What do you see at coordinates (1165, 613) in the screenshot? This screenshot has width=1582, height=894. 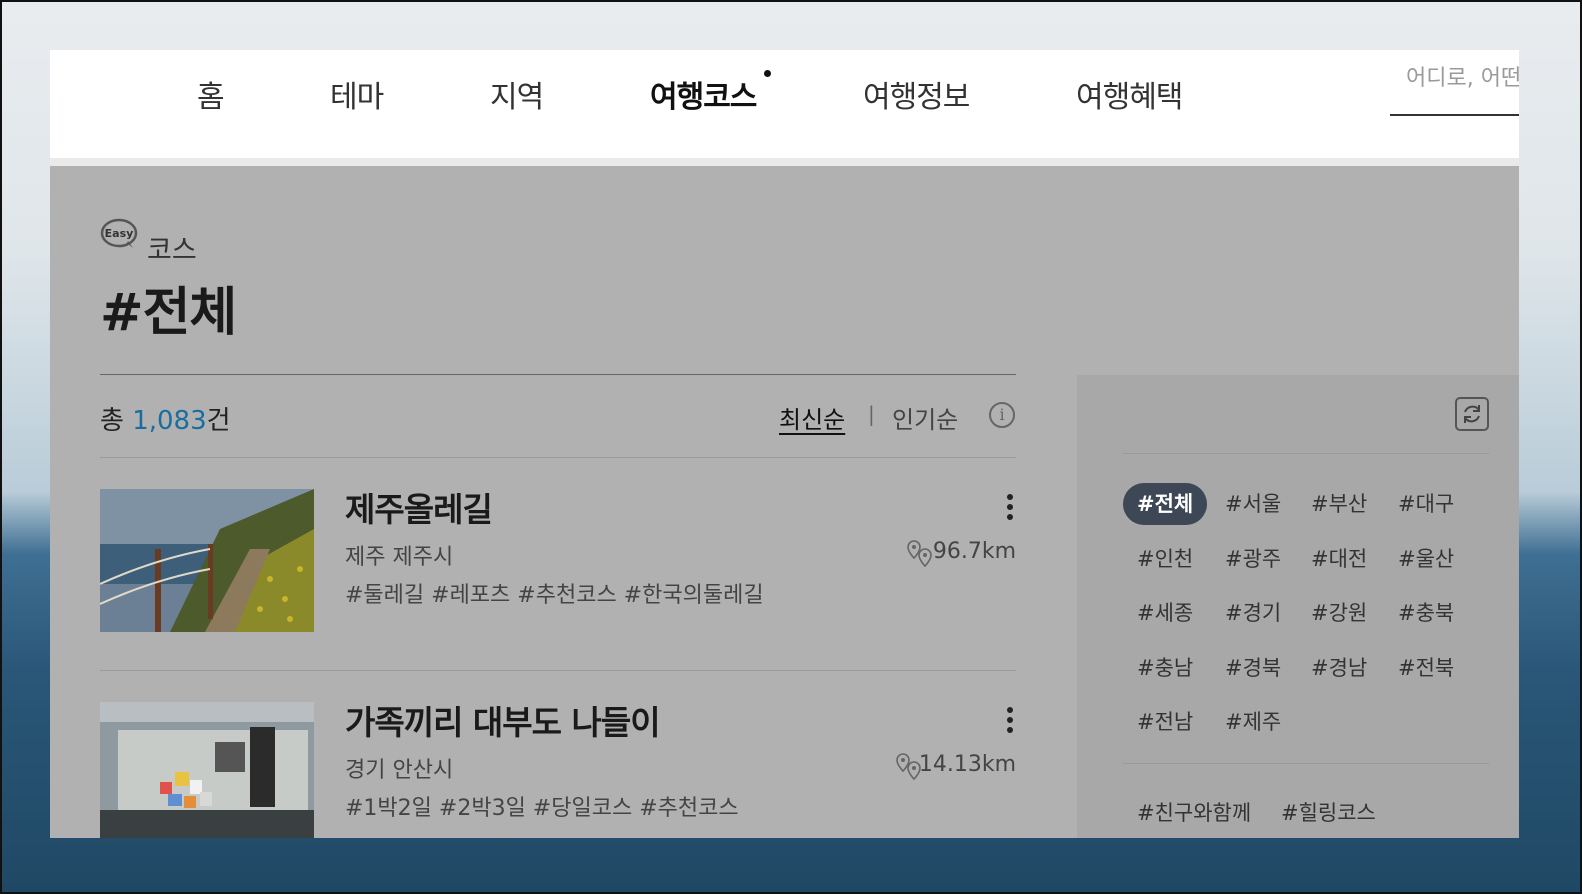 I see `region-chip: #세종` at bounding box center [1165, 613].